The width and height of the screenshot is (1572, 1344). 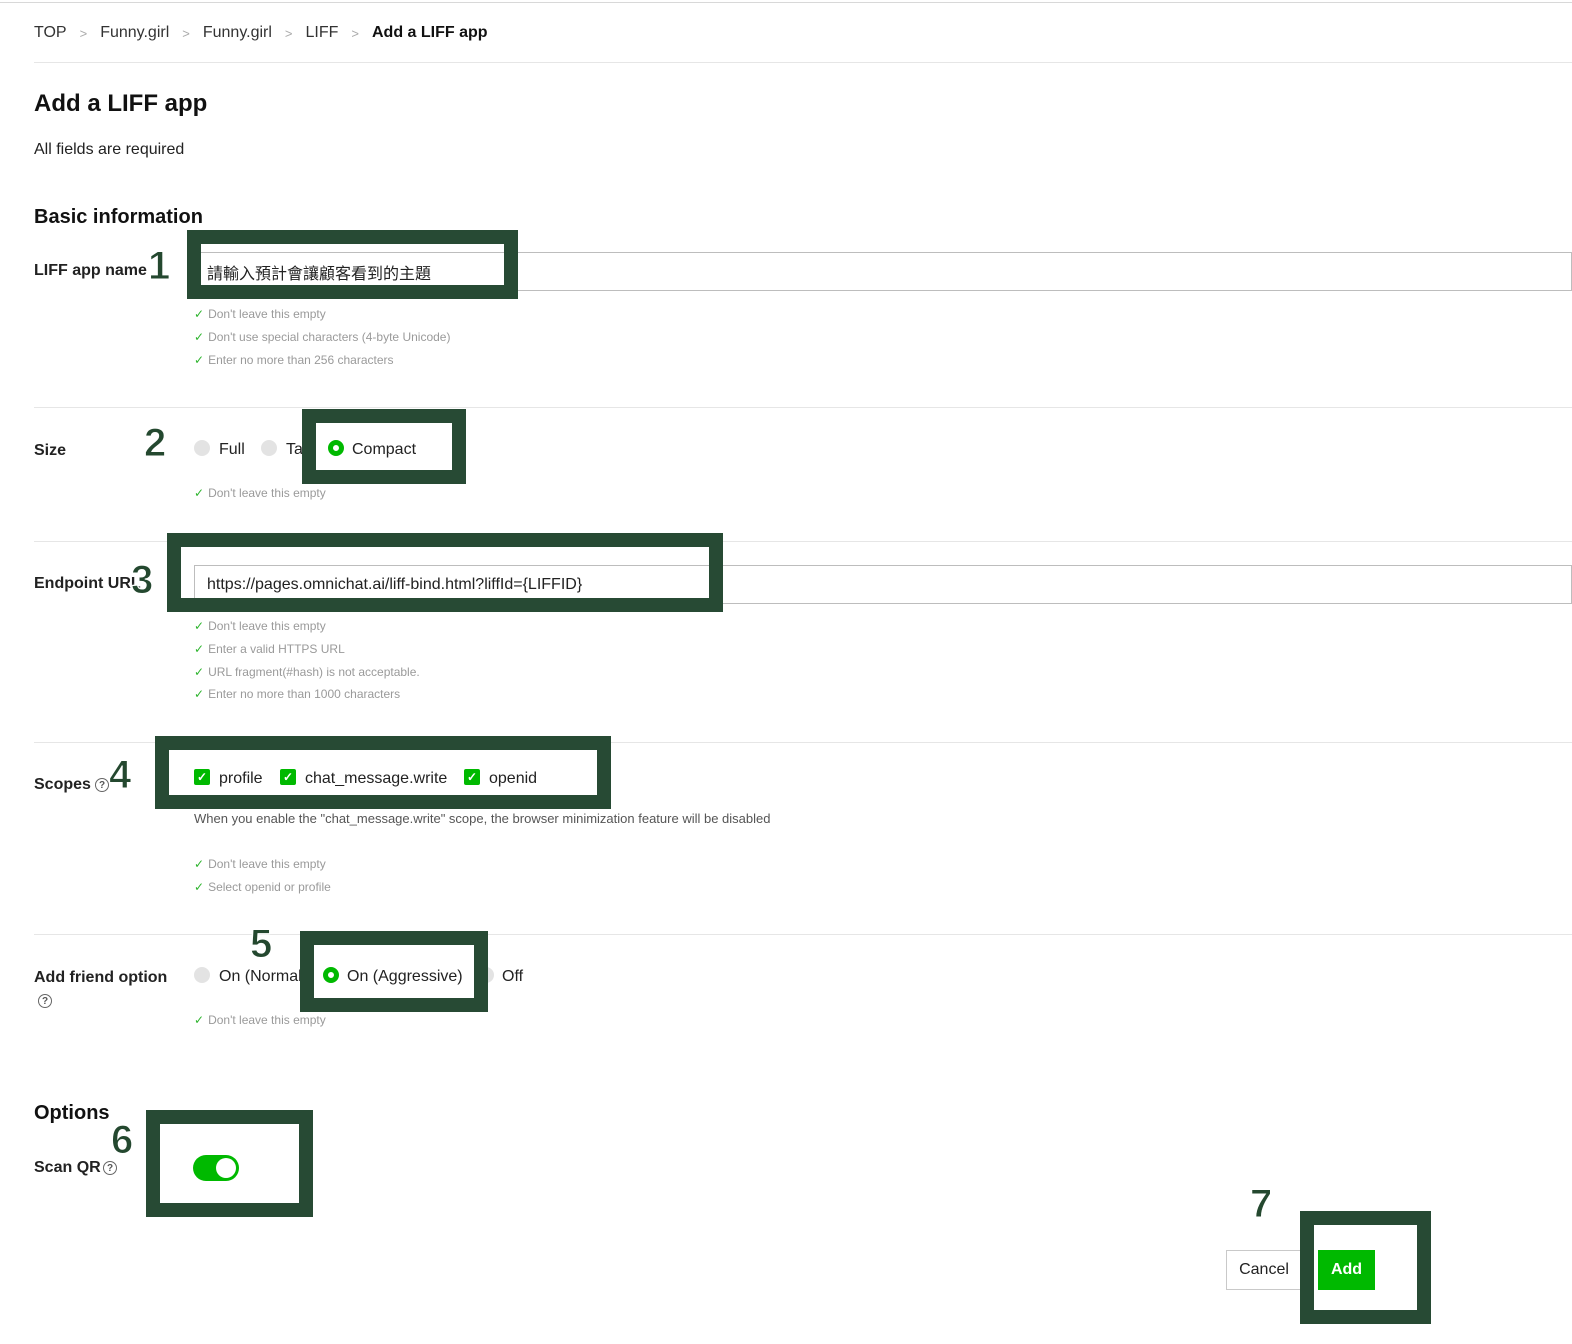 I want to click on scope-openid-checkbox: ✓, so click(x=472, y=777).